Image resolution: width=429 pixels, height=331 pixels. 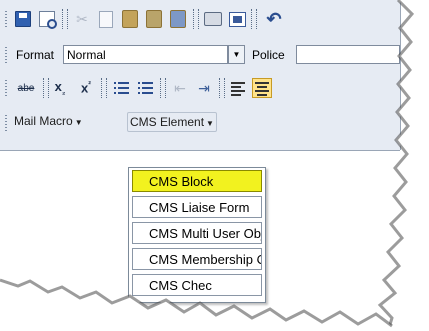 I want to click on format-select: Normal, so click(x=145, y=54).